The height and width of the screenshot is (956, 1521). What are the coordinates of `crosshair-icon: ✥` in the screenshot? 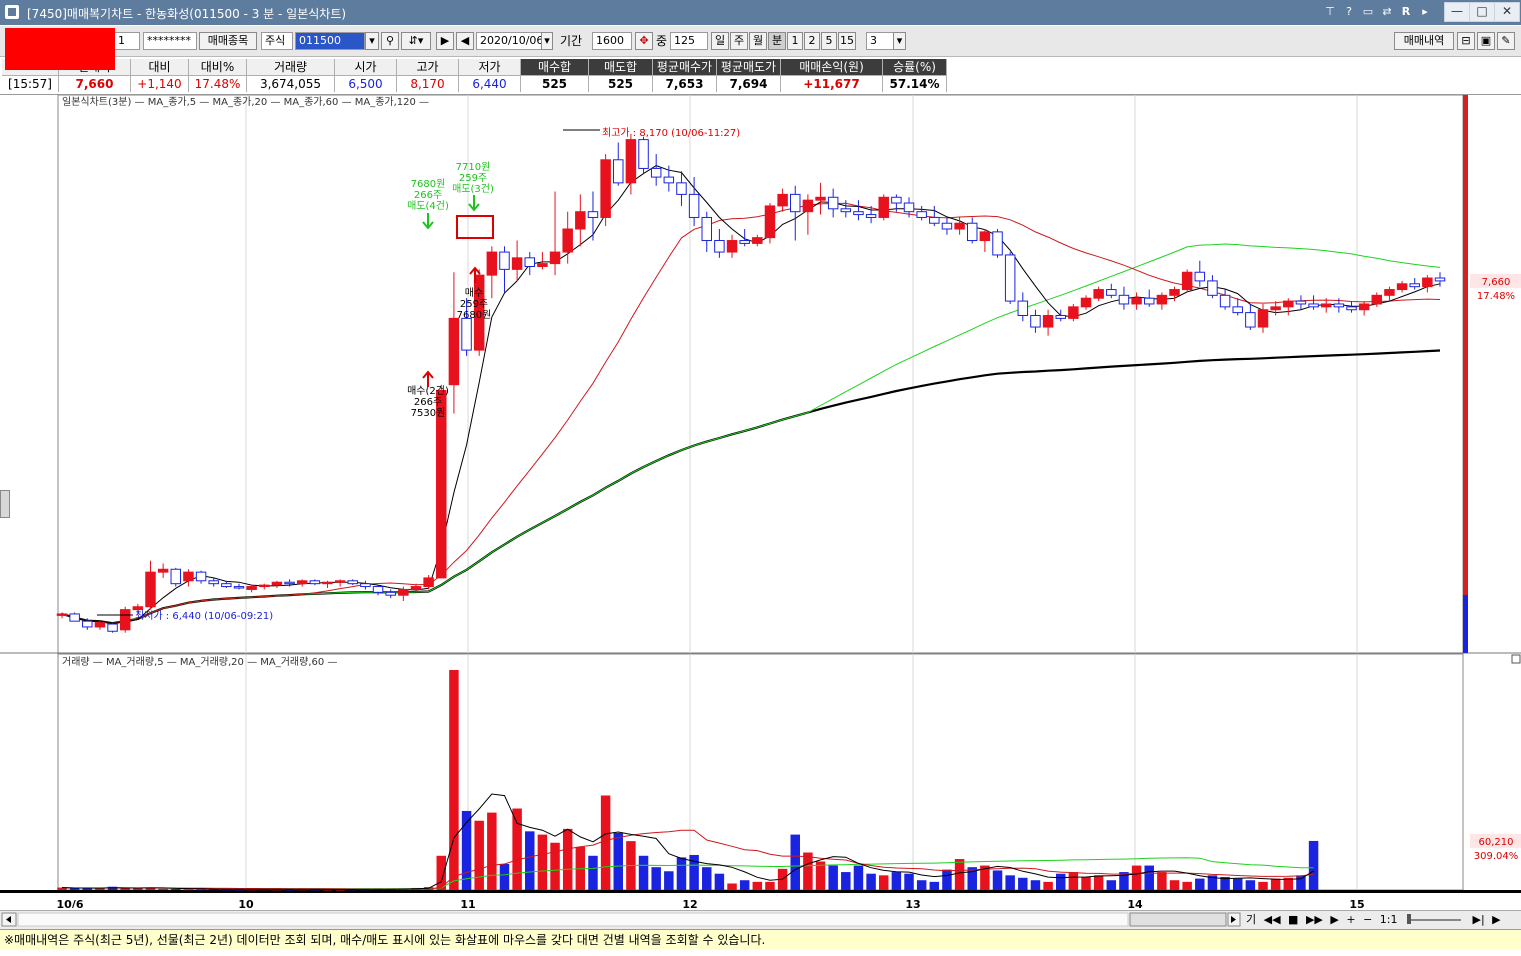 It's located at (644, 41).